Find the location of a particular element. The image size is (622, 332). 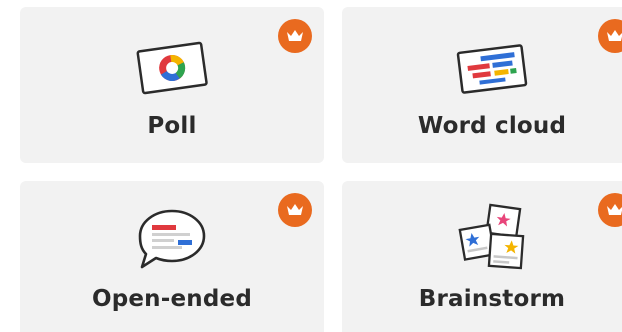

brainstorm-icon is located at coordinates (491, 236).